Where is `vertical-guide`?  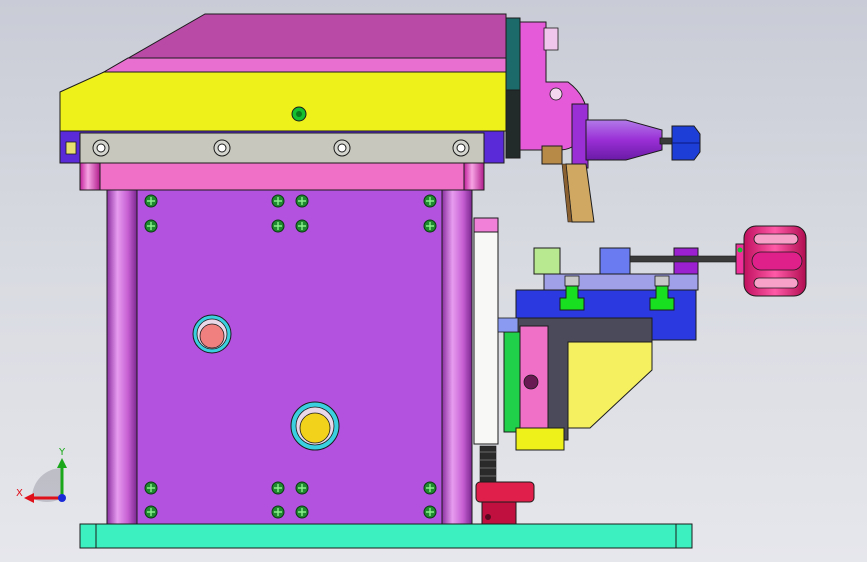
vertical-guide is located at coordinates (486, 331).